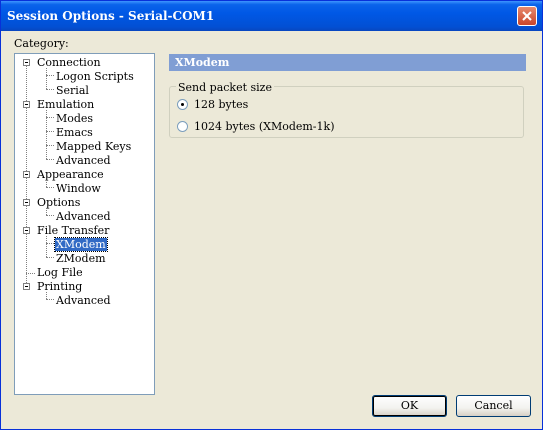 This screenshot has width=543, height=430. What do you see at coordinates (95, 76) in the screenshot?
I see `tree-item-logon-scripts: Logon Scripts` at bounding box center [95, 76].